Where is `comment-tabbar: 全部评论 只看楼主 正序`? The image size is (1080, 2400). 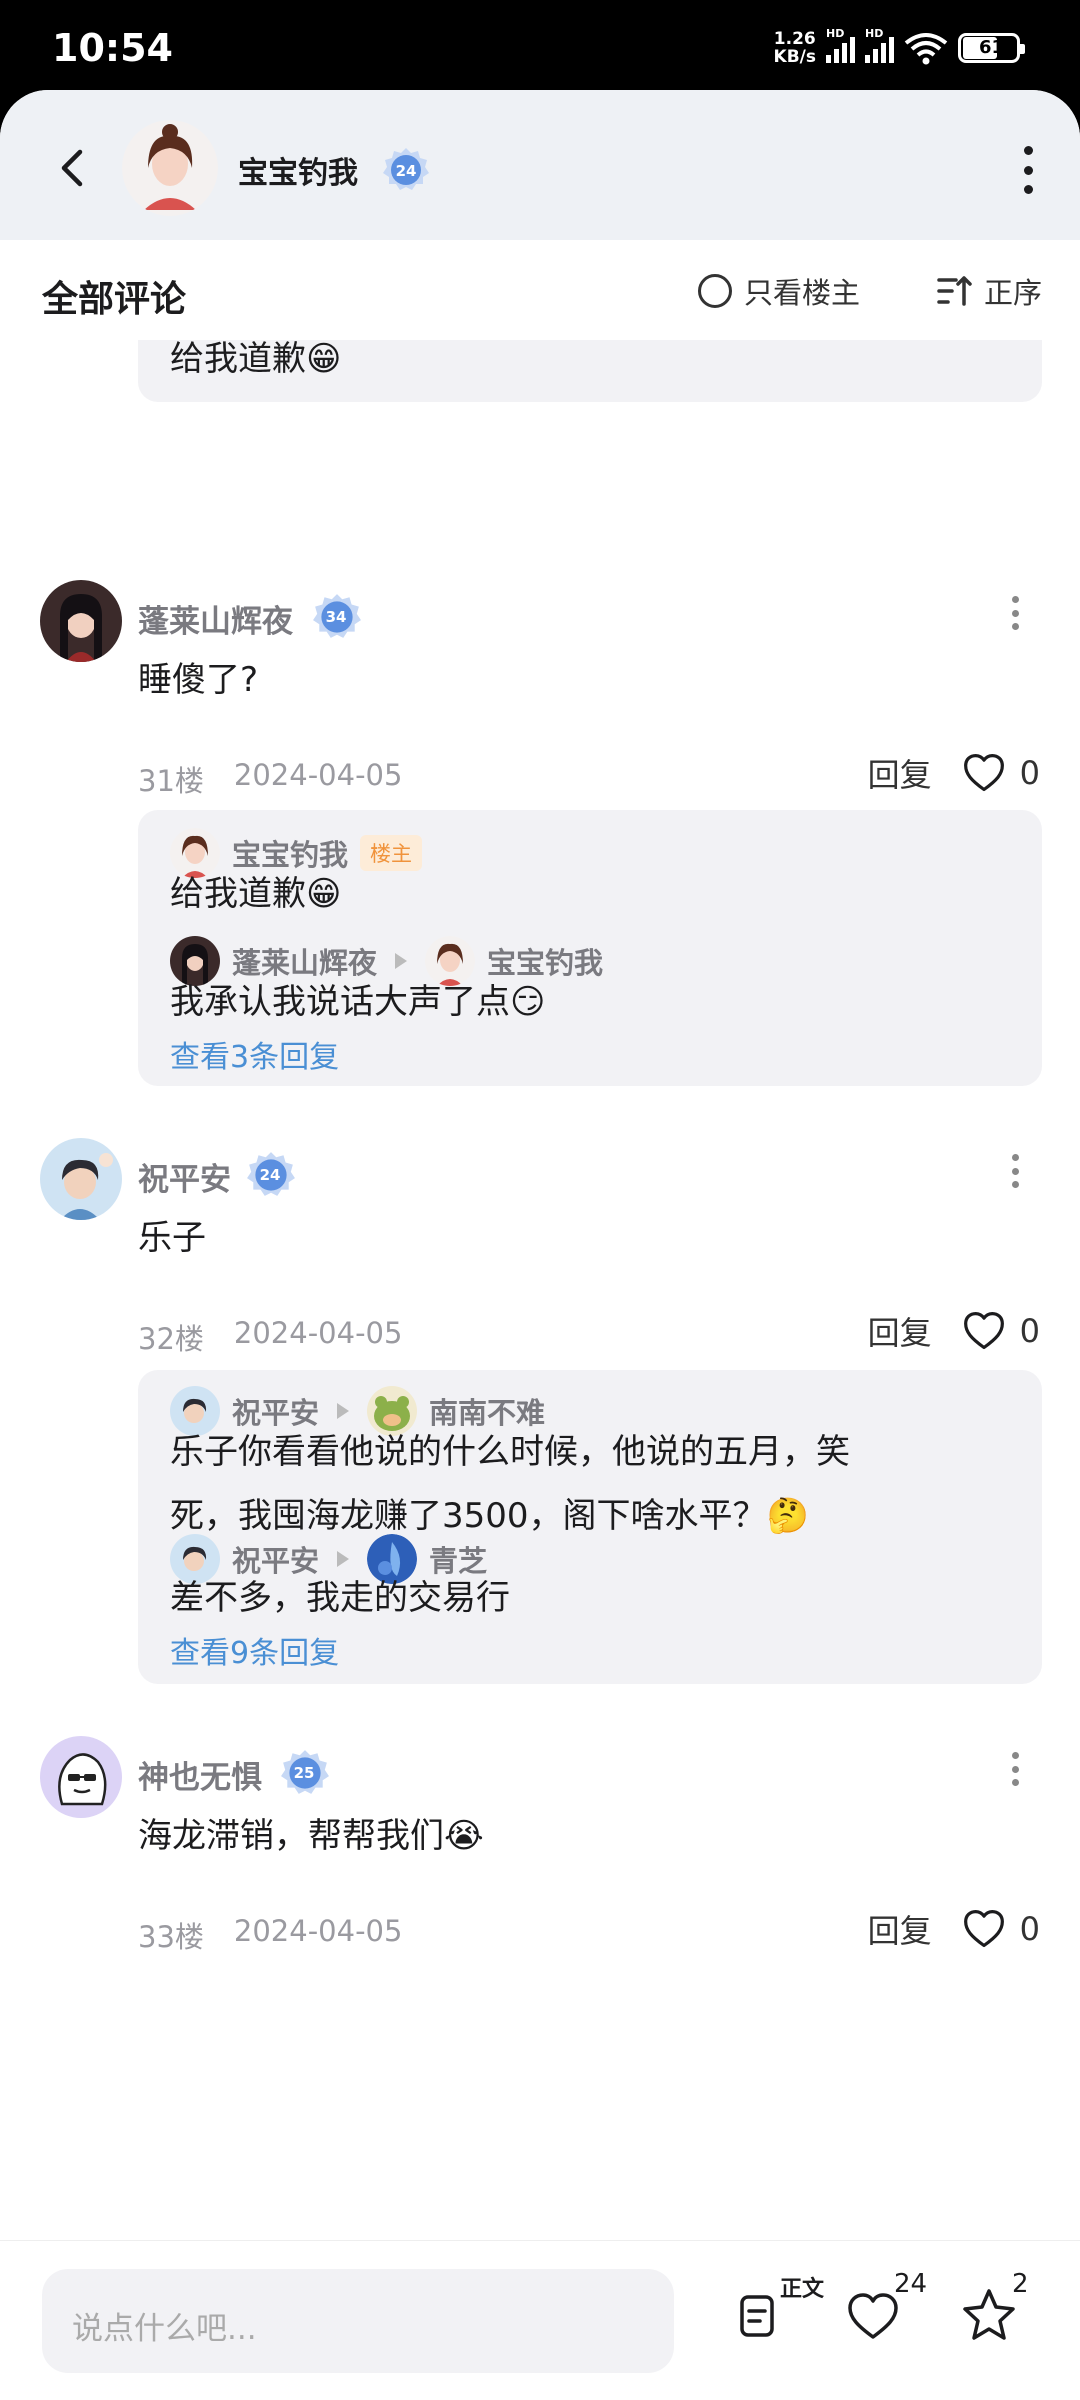
comment-tabbar: 全部评论 只看楼主 正序 is located at coordinates (540, 290).